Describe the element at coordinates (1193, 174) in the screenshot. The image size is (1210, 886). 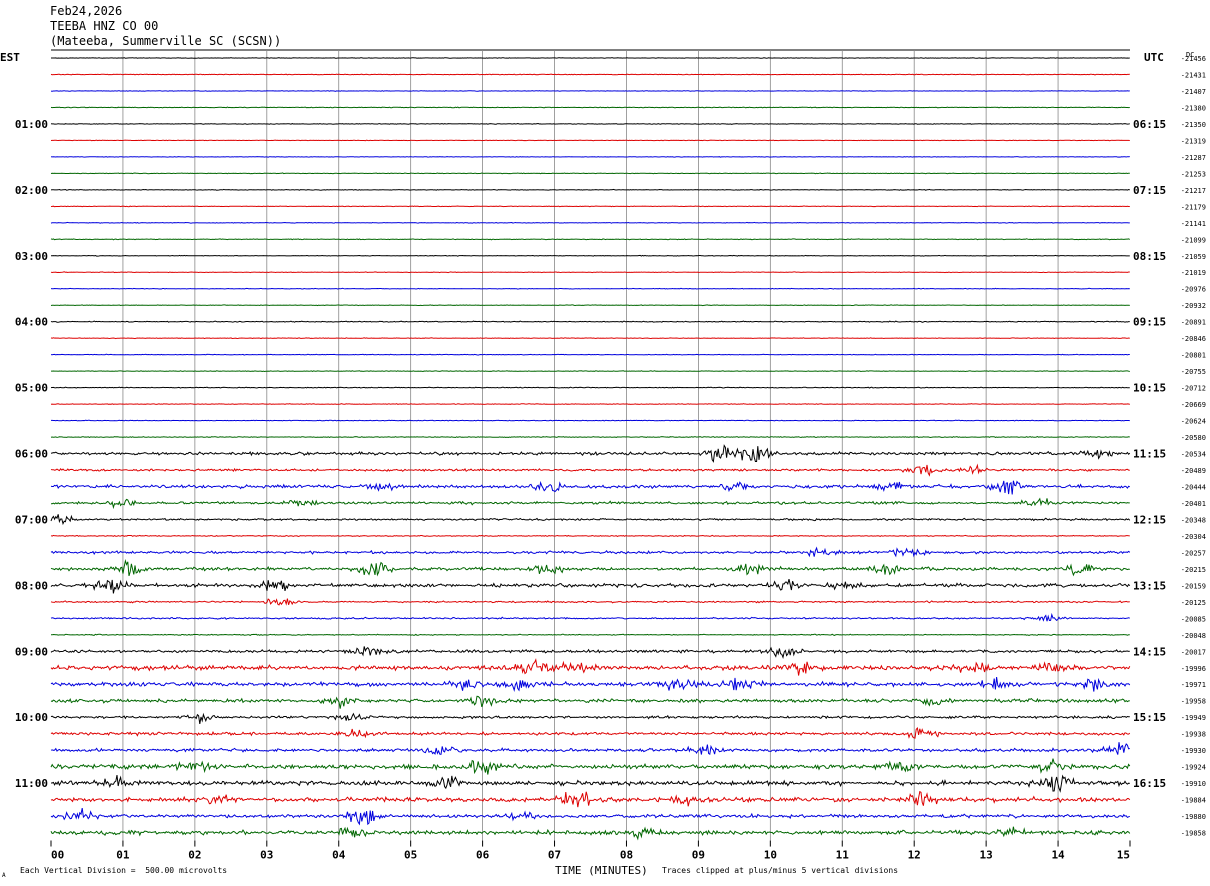
I see `dc-offset-label: -21253` at that location.